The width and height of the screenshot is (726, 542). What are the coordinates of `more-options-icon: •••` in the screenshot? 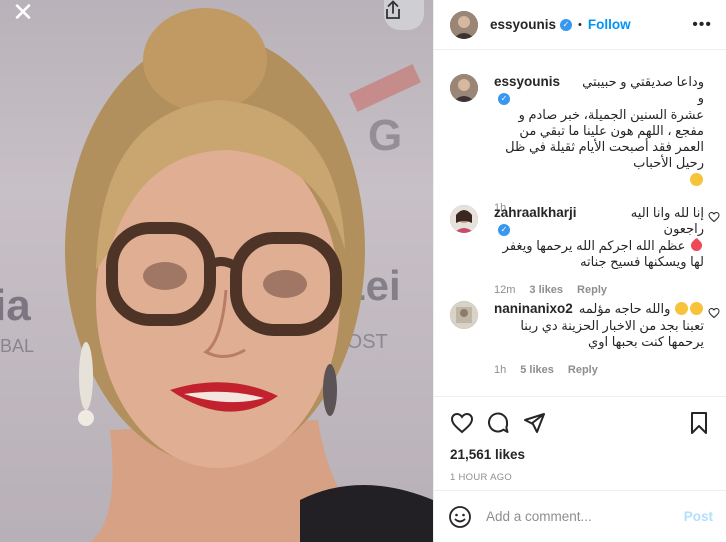 It's located at (702, 25).